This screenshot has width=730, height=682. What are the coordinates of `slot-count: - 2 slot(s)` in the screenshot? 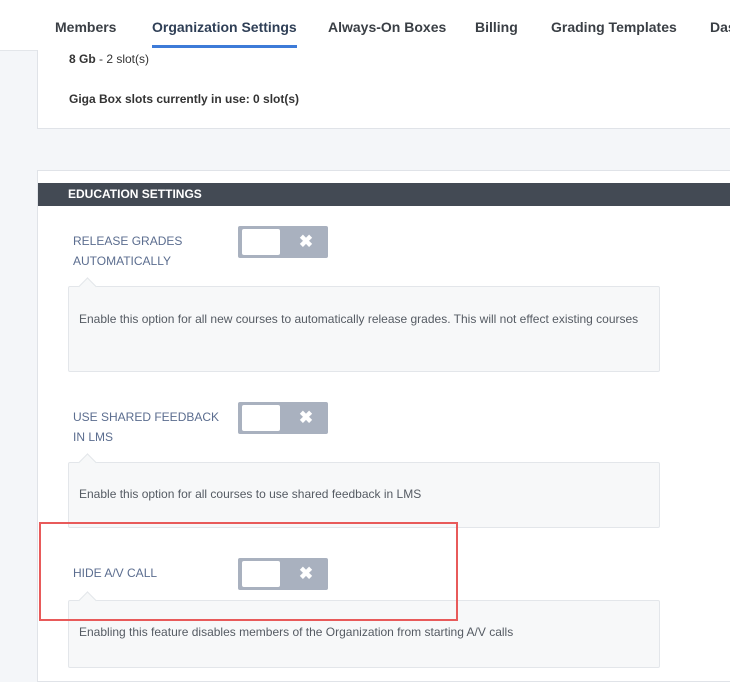 It's located at (122, 59).